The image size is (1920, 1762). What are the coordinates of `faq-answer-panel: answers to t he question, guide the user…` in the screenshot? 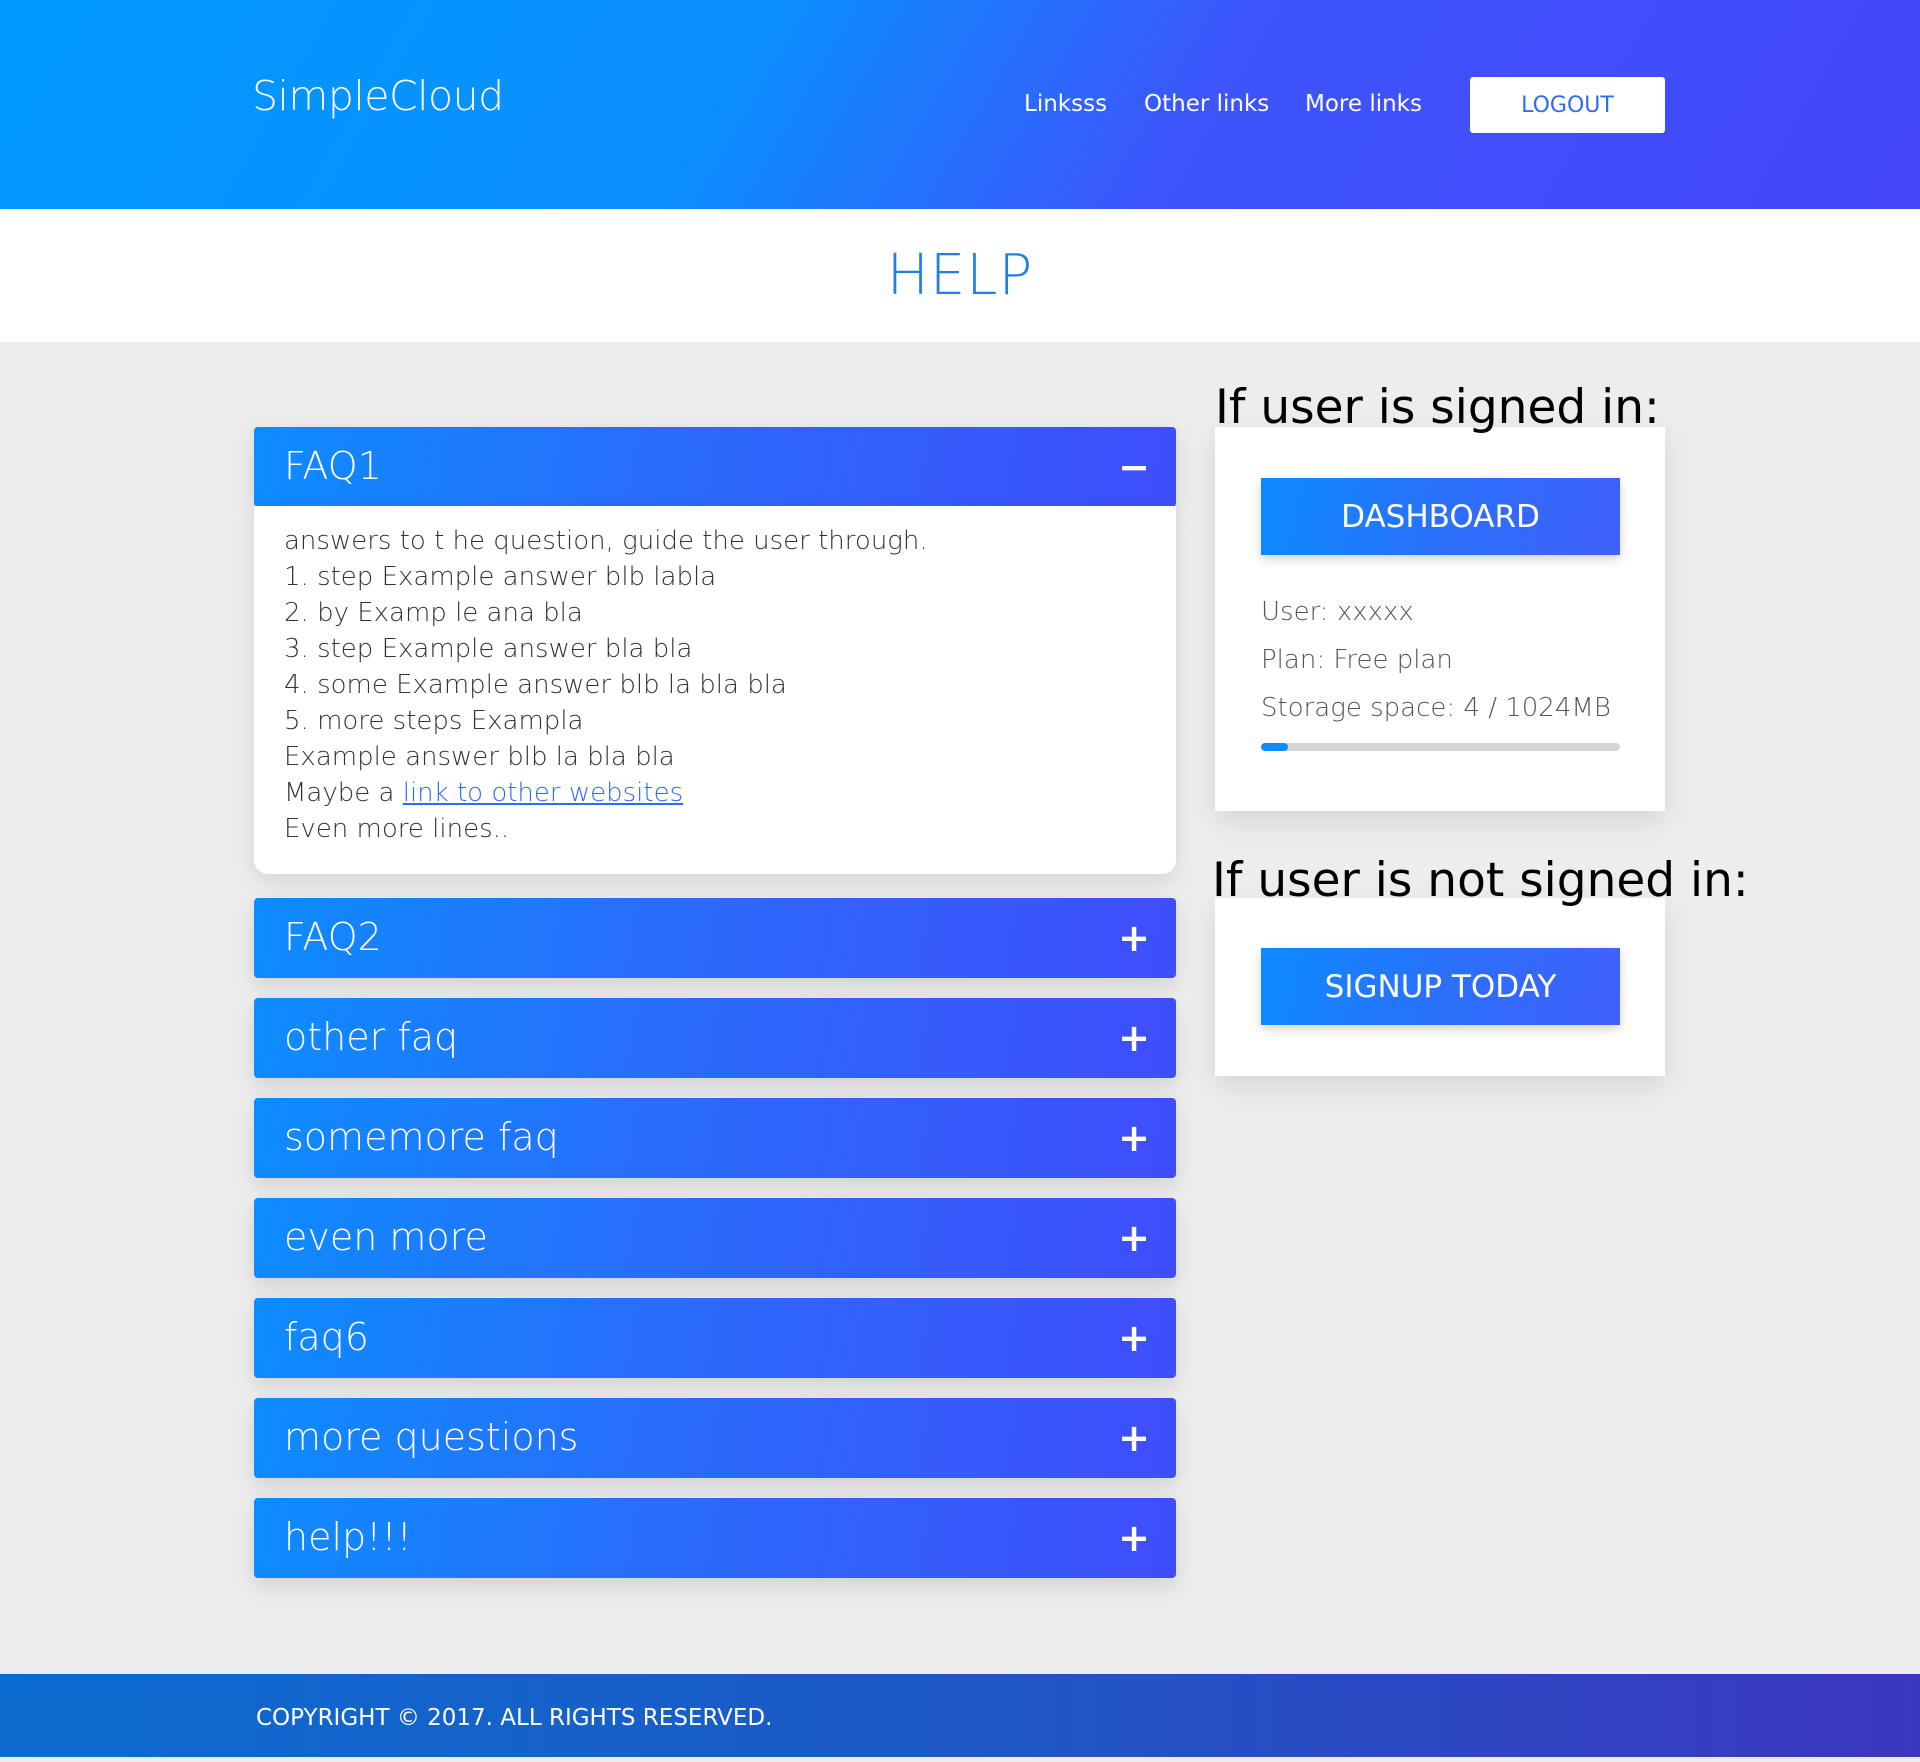 It's located at (715, 690).